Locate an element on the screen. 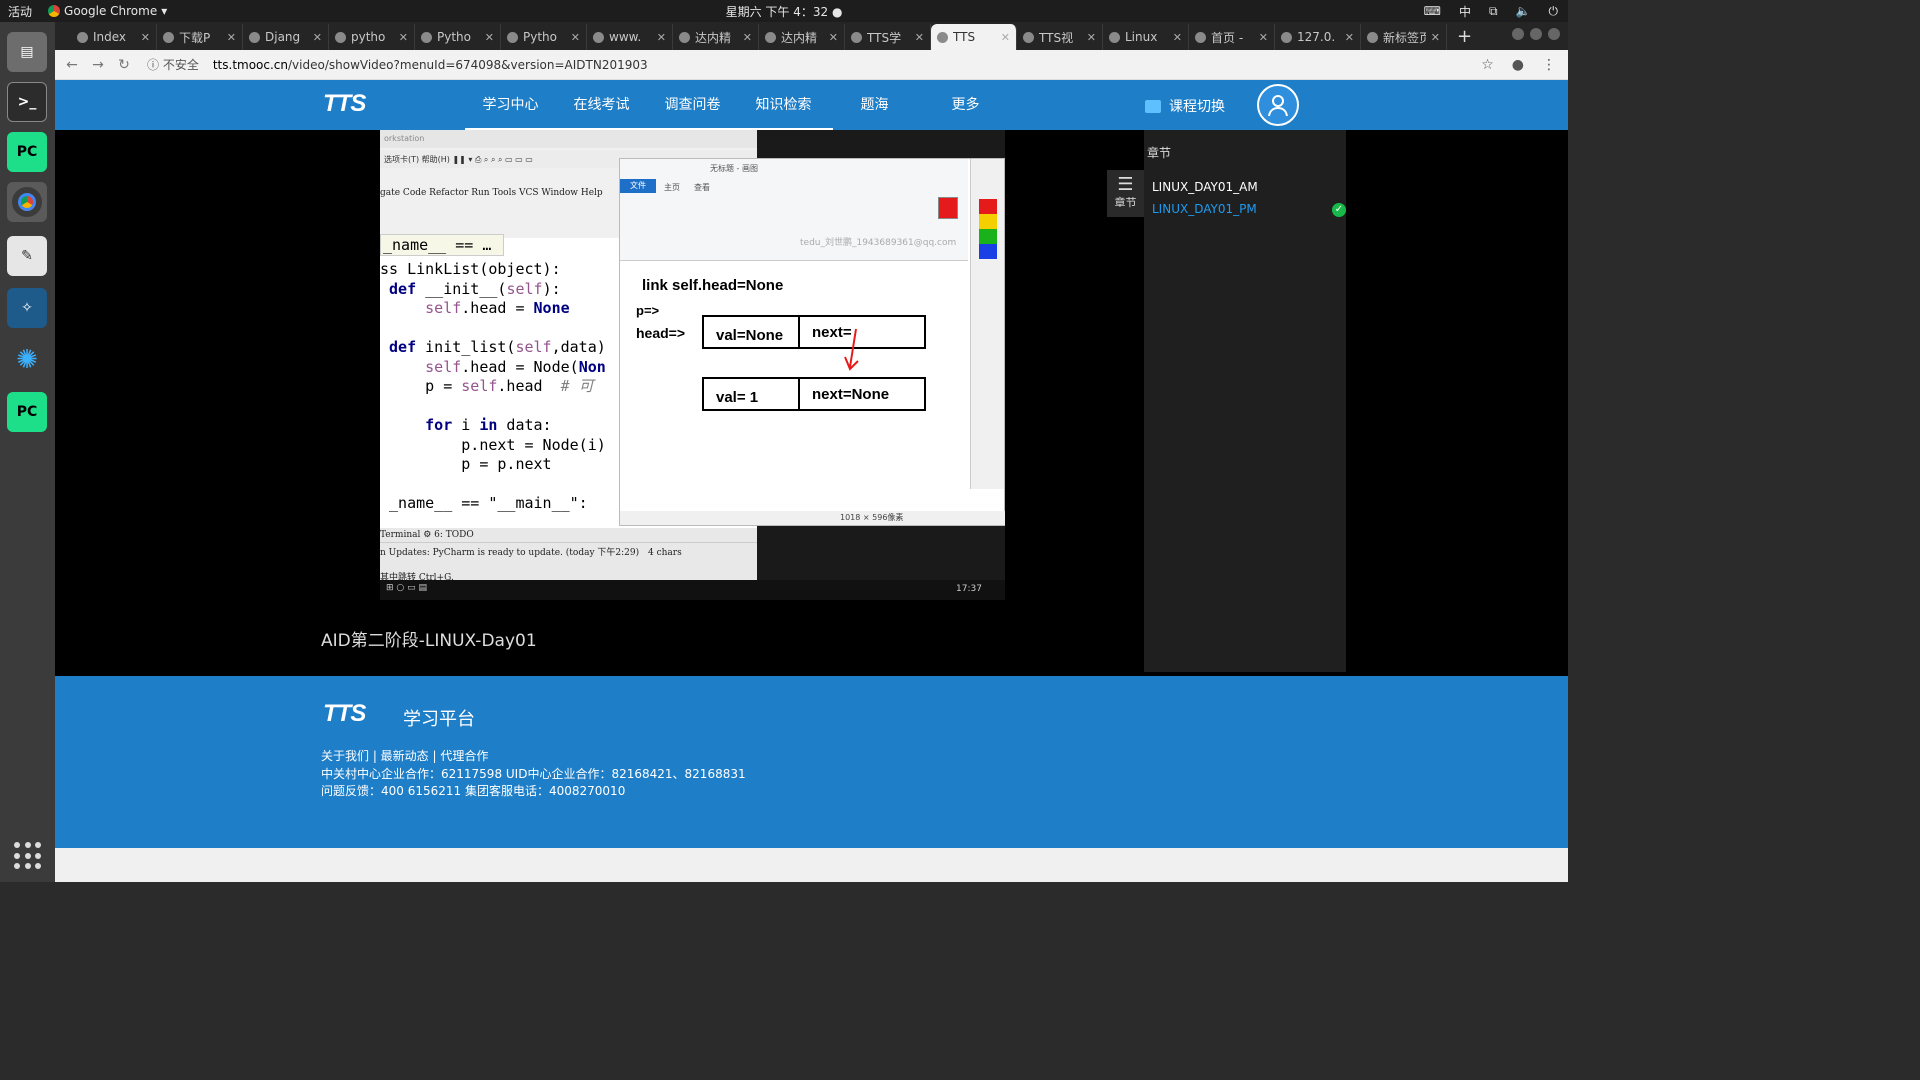 Image resolution: width=1920 pixels, height=1080 pixels. paint-home-tab: 主页 is located at coordinates (672, 187).